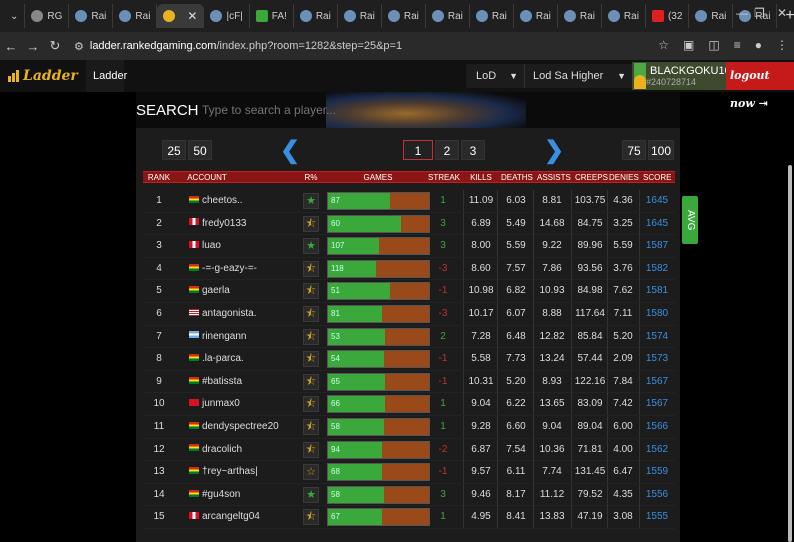 This screenshot has height=542, width=794. Describe the element at coordinates (33, 46) in the screenshot. I see `forward-icon: →` at that location.